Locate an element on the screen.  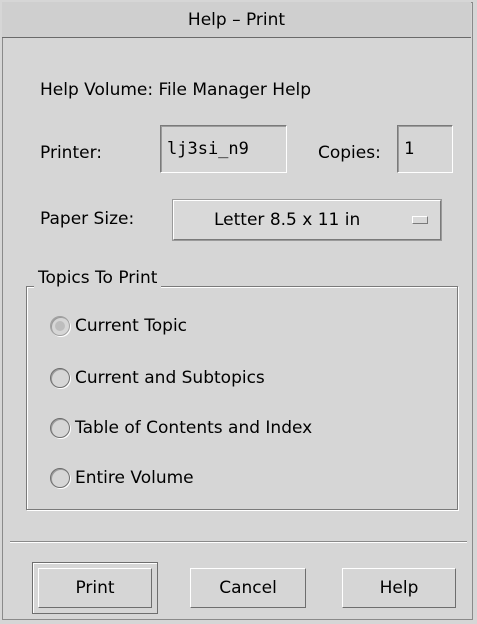
copies-label: Copies: is located at coordinates (349, 153).